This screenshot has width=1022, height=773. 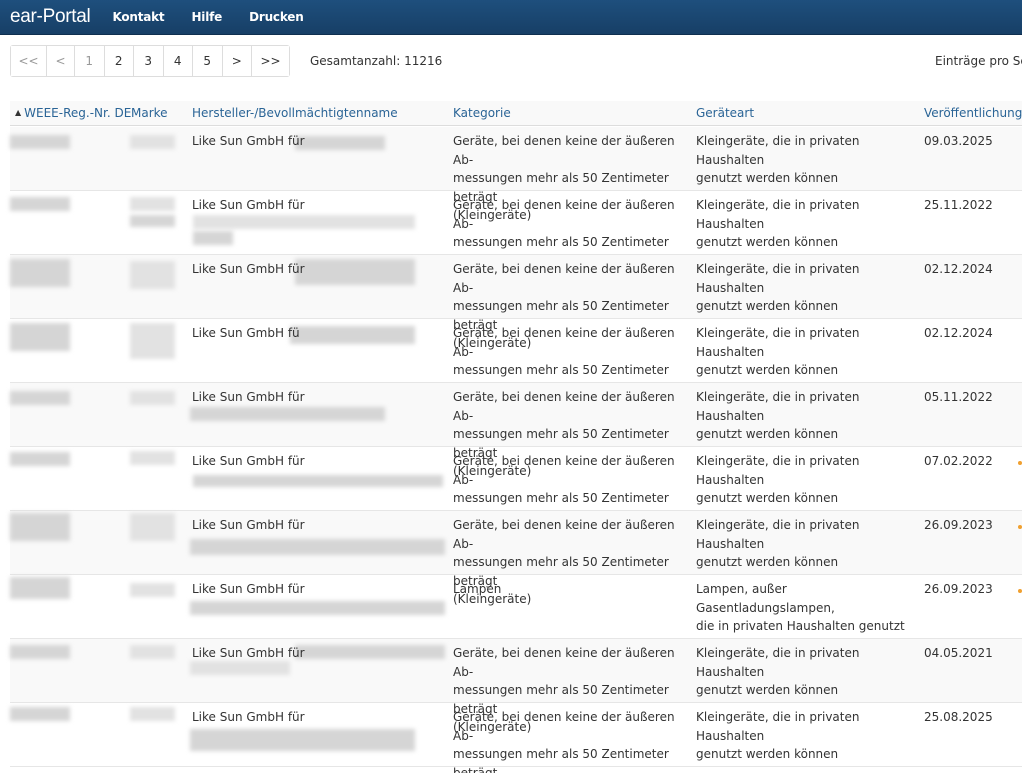 I want to click on page-prev-button: <, so click(x=61, y=61).